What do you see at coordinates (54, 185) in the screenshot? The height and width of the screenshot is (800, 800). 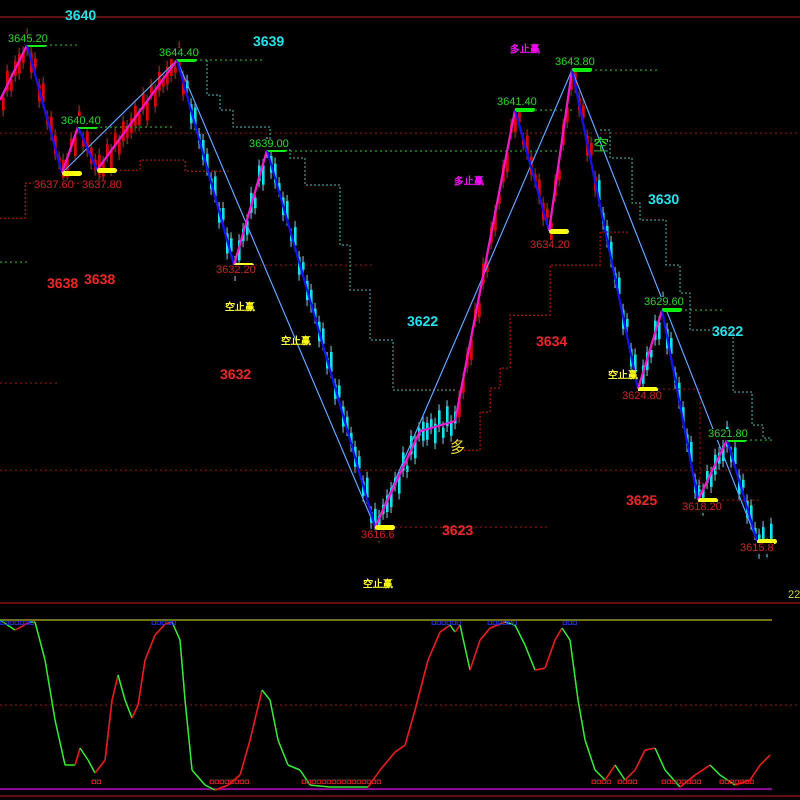 I see `price-label: 3637.60` at bounding box center [54, 185].